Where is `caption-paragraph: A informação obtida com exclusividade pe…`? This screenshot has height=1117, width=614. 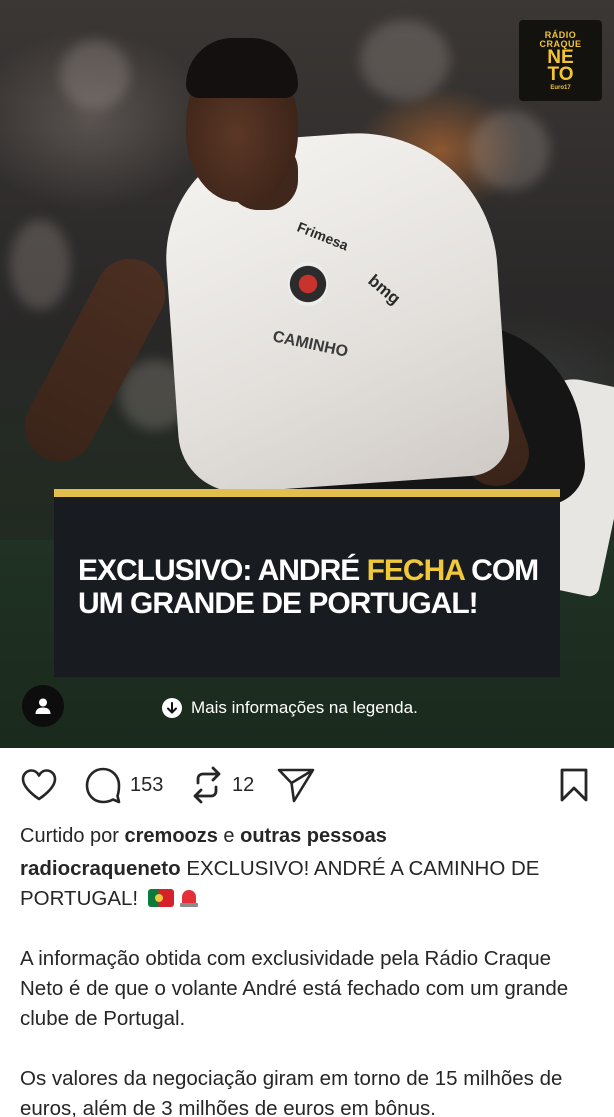 caption-paragraph: A informação obtida com exclusividade pe… is located at coordinates (294, 988).